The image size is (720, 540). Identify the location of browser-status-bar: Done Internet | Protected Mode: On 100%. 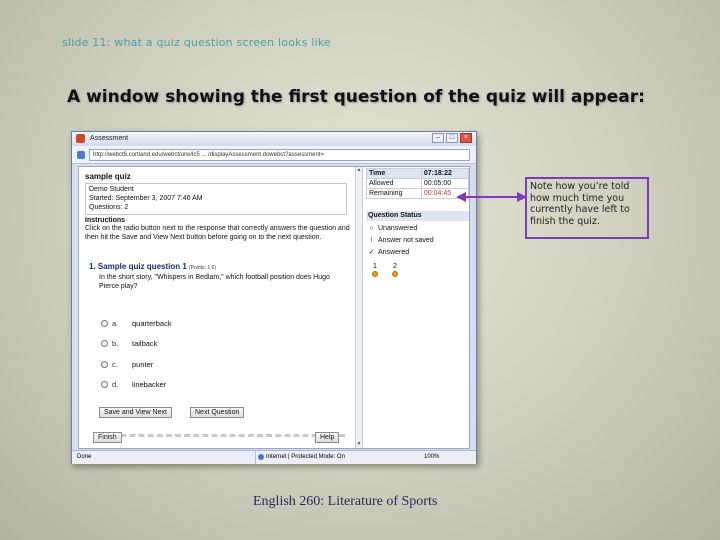
(274, 457).